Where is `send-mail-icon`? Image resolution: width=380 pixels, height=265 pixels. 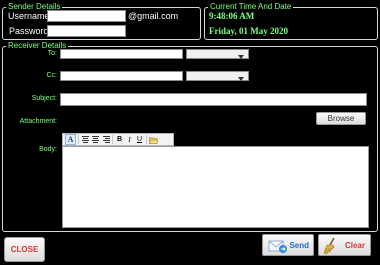
send-mail-icon is located at coordinates (277, 246).